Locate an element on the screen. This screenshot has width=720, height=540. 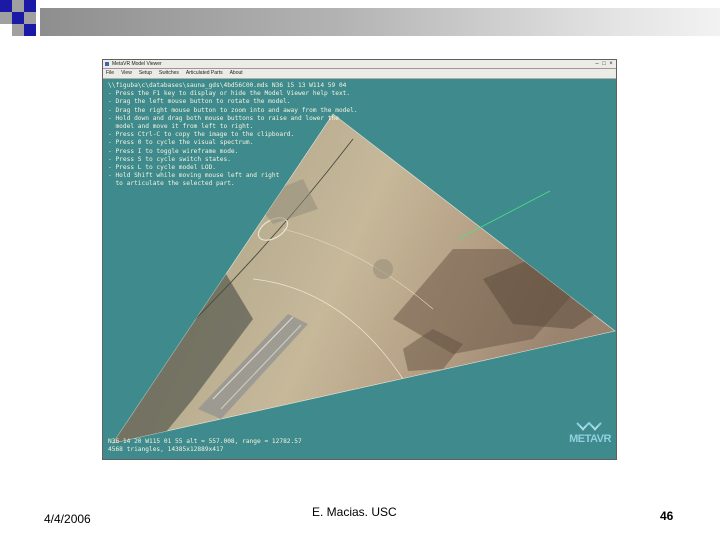
menu-switches: Switches is located at coordinates (169, 73).